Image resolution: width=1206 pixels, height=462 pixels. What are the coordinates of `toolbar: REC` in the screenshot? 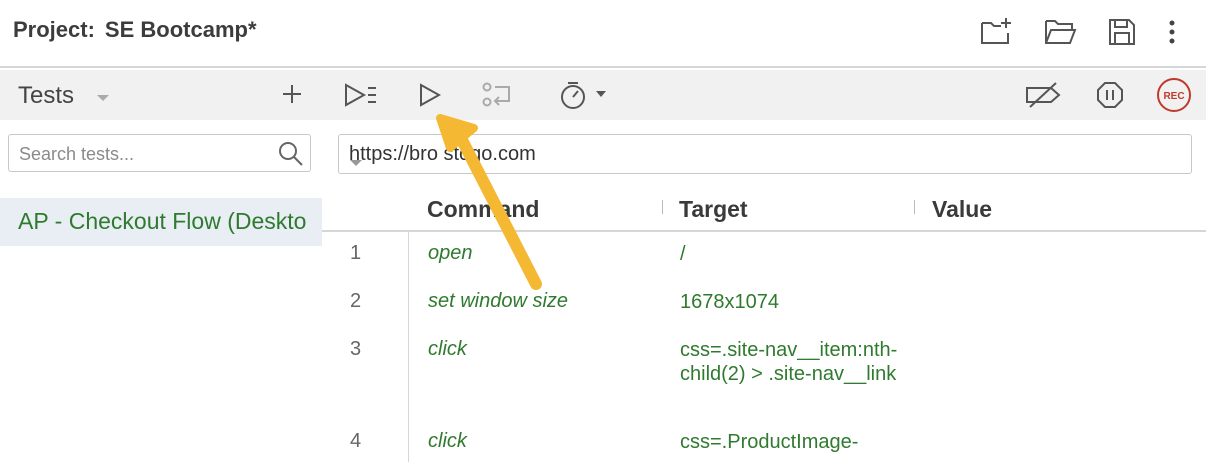 It's located at (764, 95).